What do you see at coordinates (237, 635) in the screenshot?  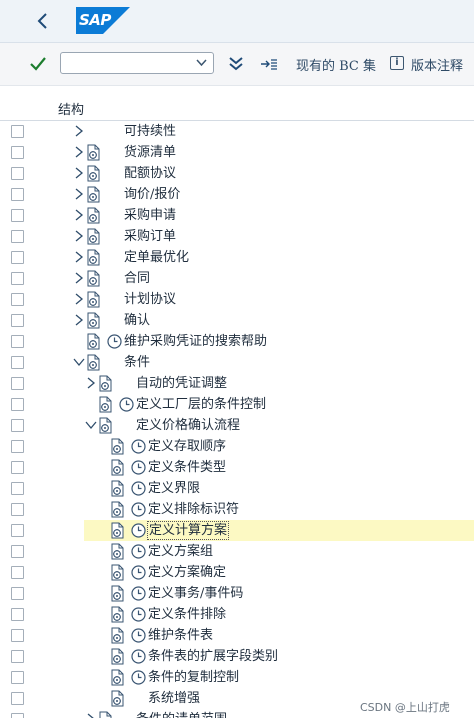 I see `tree-row: 维护条件表` at bounding box center [237, 635].